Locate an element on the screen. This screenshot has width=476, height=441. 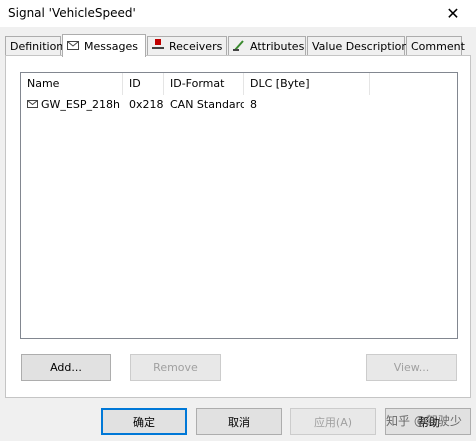
list-header: Name ID ID-Format DLC [Byte] is located at coordinates (239, 84).